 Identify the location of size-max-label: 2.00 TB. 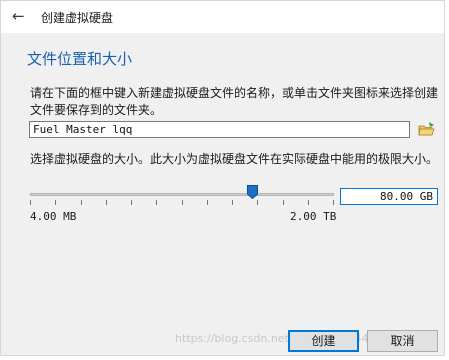
(313, 216).